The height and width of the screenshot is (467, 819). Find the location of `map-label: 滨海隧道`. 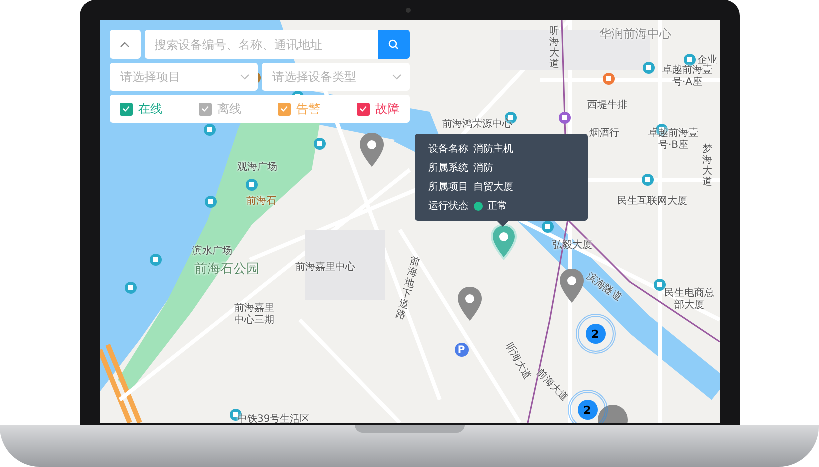

map-label: 滨海隧道 is located at coordinates (604, 288).